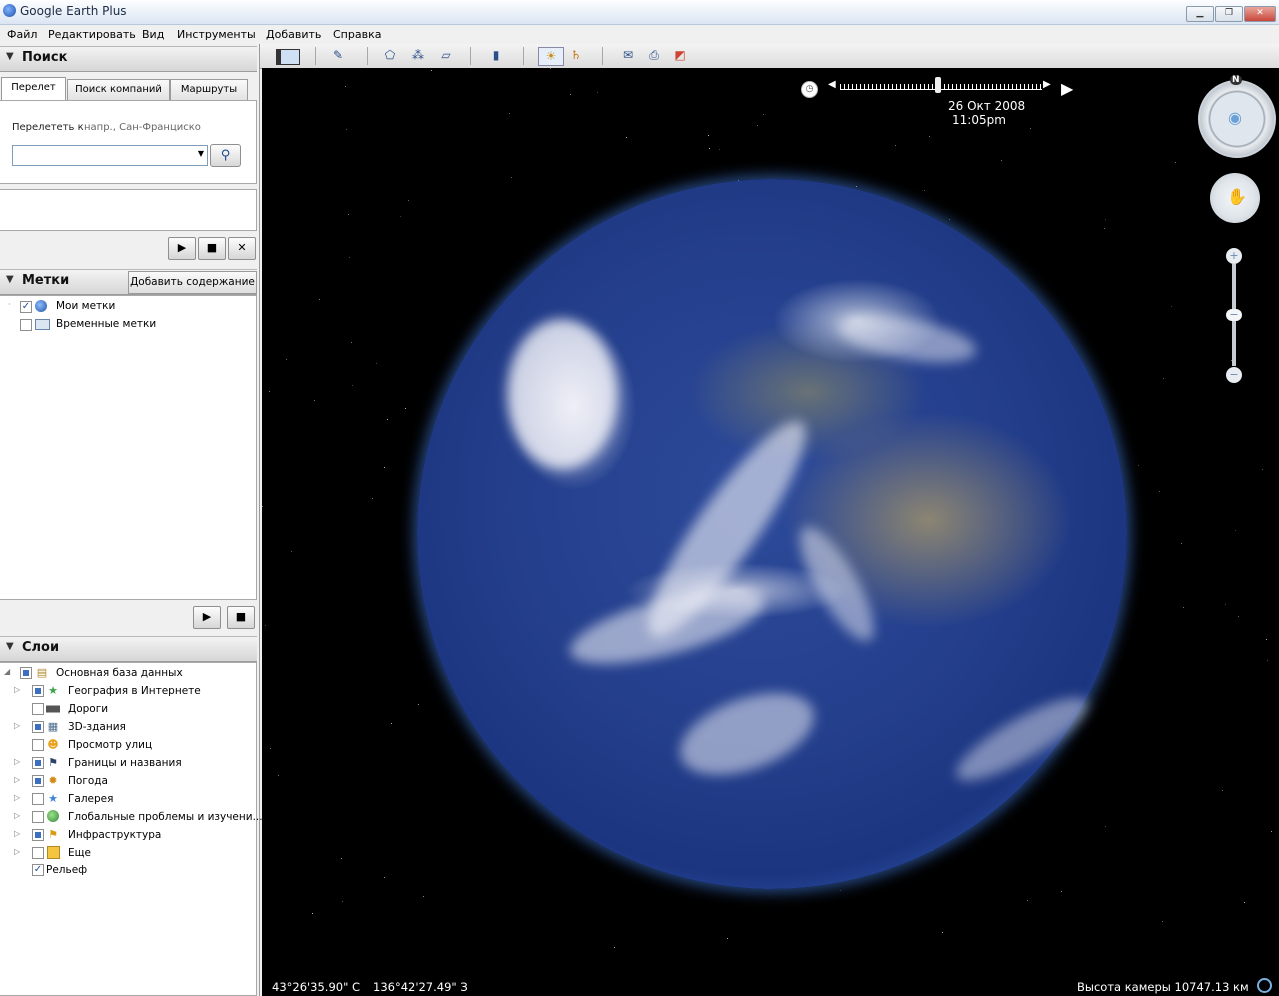  Describe the element at coordinates (390, 55) in the screenshot. I see `add-polygon-button: ⬠` at that location.